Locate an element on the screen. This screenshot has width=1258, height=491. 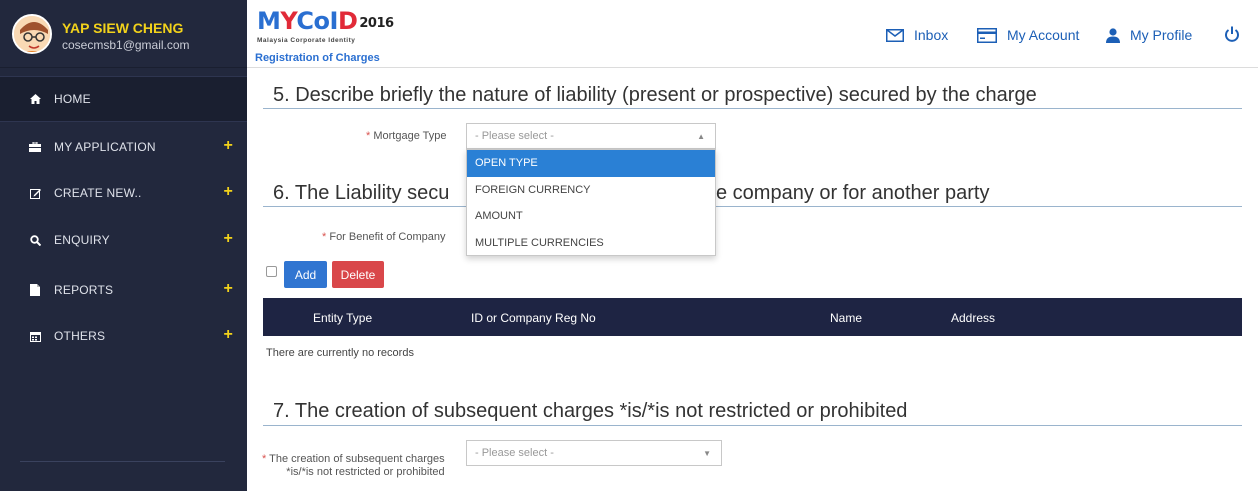
dropdown-option-open-type: OPEN TYPE is located at coordinates (591, 163).